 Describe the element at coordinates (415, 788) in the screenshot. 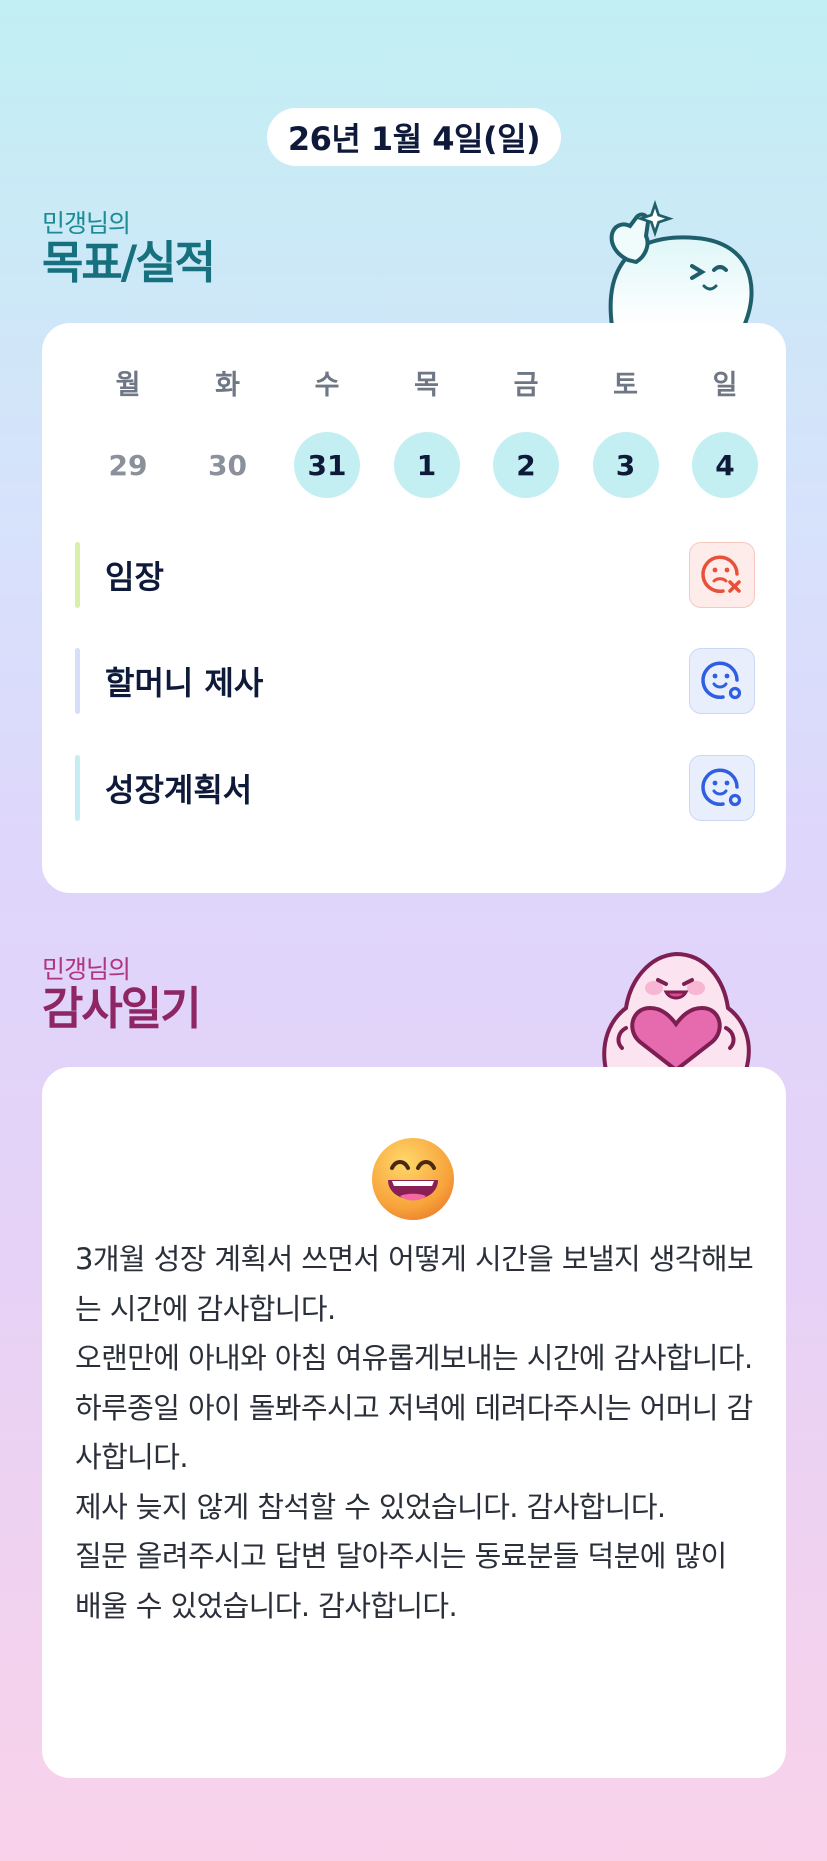

I see `goal-item: 성장계획서` at that location.